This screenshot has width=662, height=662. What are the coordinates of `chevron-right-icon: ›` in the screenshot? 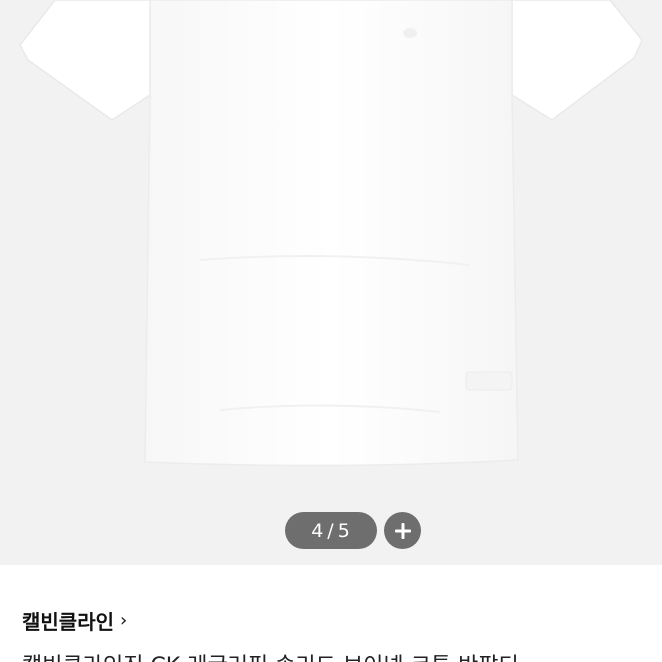 It's located at (124, 620).